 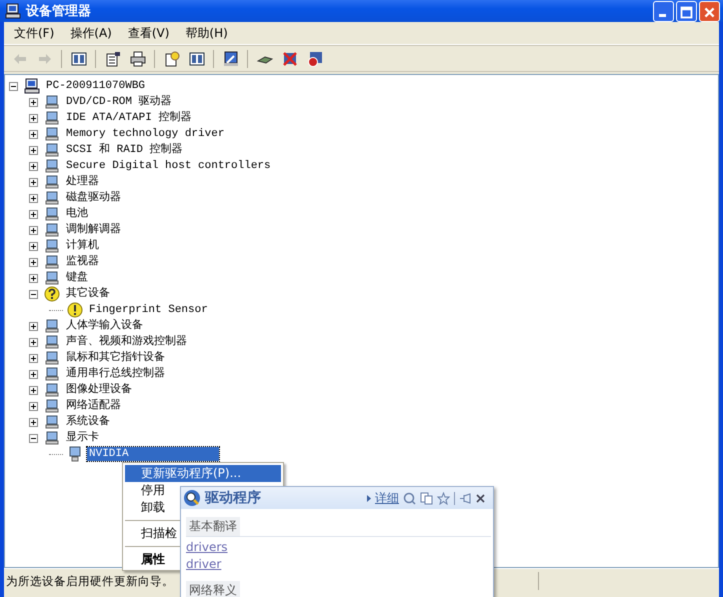 I want to click on minimize-button, so click(x=663, y=11).